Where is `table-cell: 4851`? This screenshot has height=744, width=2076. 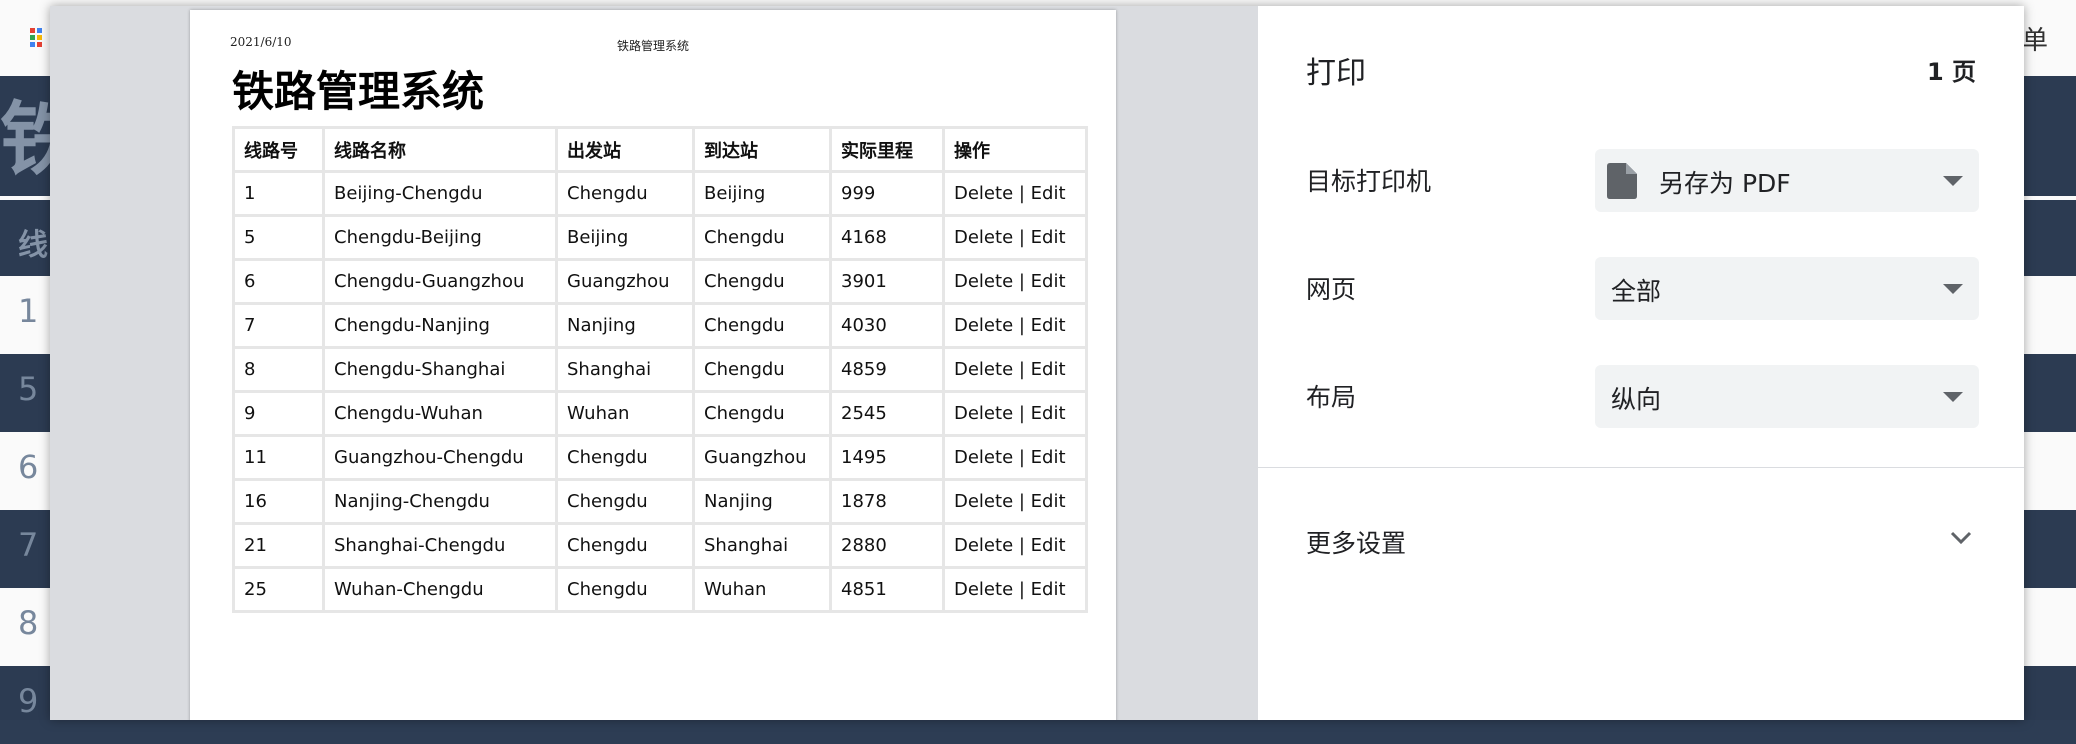
table-cell: 4851 is located at coordinates (887, 589).